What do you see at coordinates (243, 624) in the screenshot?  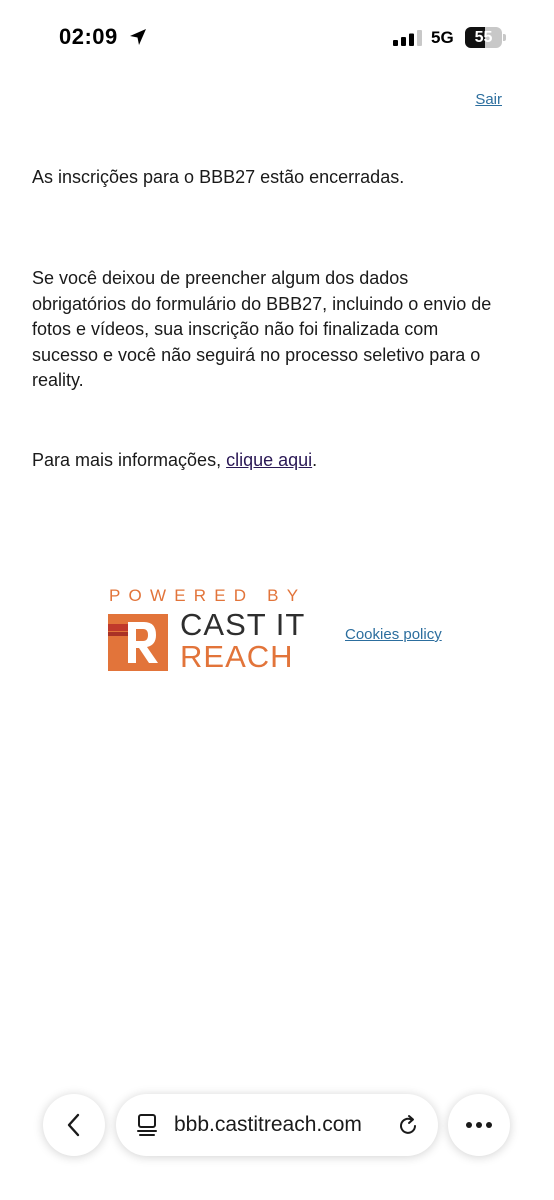 I see `logo-line-cast-it: CAST IT` at bounding box center [243, 624].